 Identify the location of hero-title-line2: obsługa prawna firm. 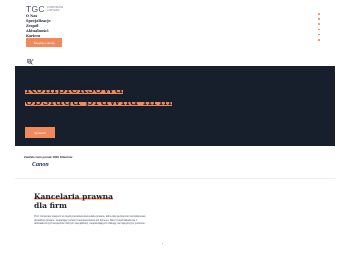
(98, 101).